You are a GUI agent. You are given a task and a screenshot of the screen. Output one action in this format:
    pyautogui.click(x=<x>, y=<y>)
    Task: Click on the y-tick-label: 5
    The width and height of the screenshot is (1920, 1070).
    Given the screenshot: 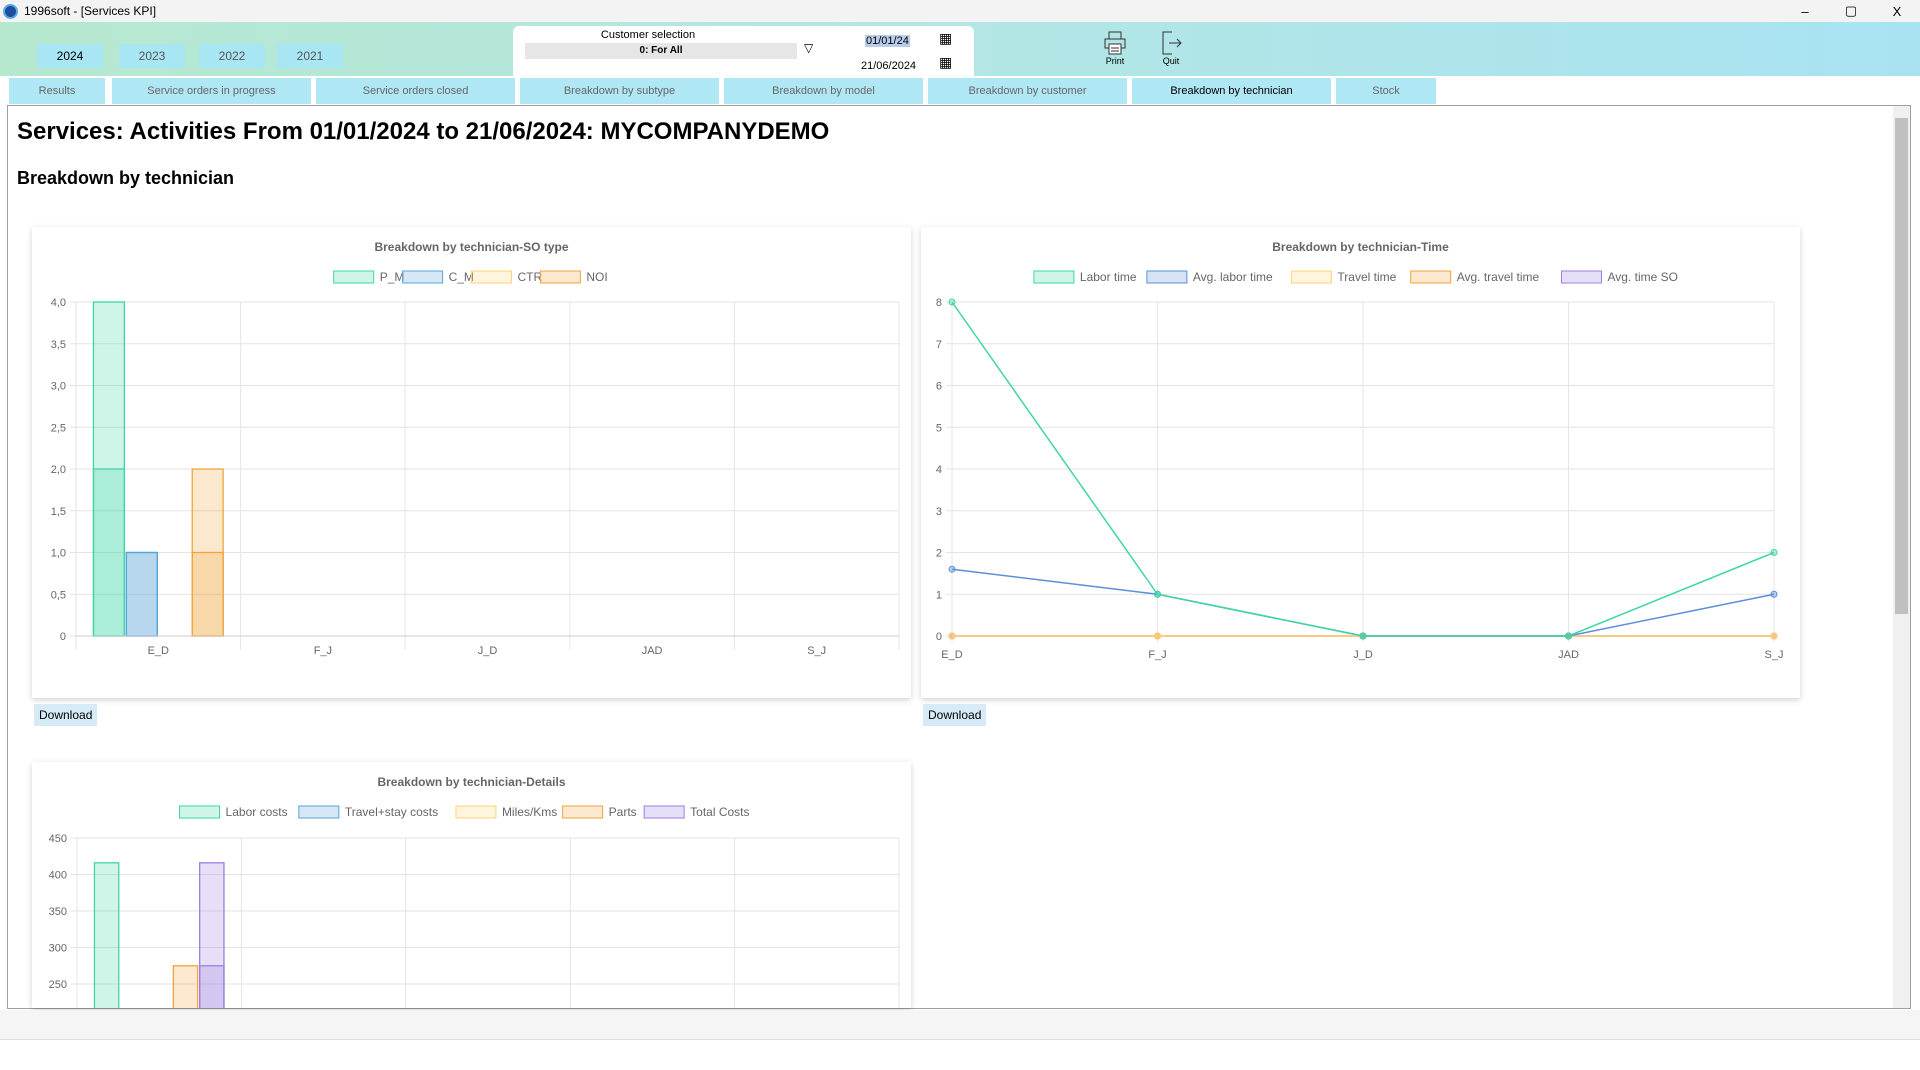 What is the action you would take?
    pyautogui.click(x=939, y=428)
    